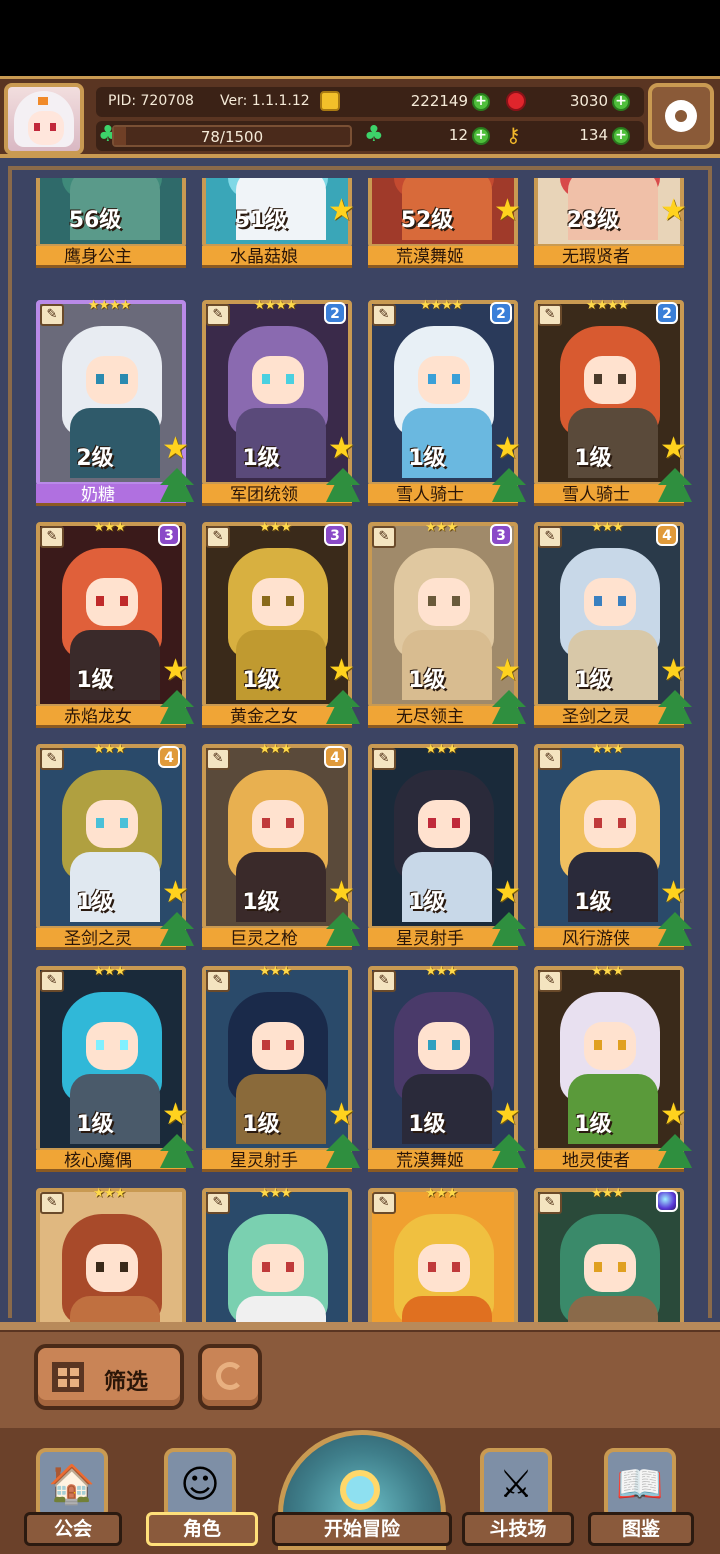  I want to click on key-icon: ⚷, so click(513, 135).